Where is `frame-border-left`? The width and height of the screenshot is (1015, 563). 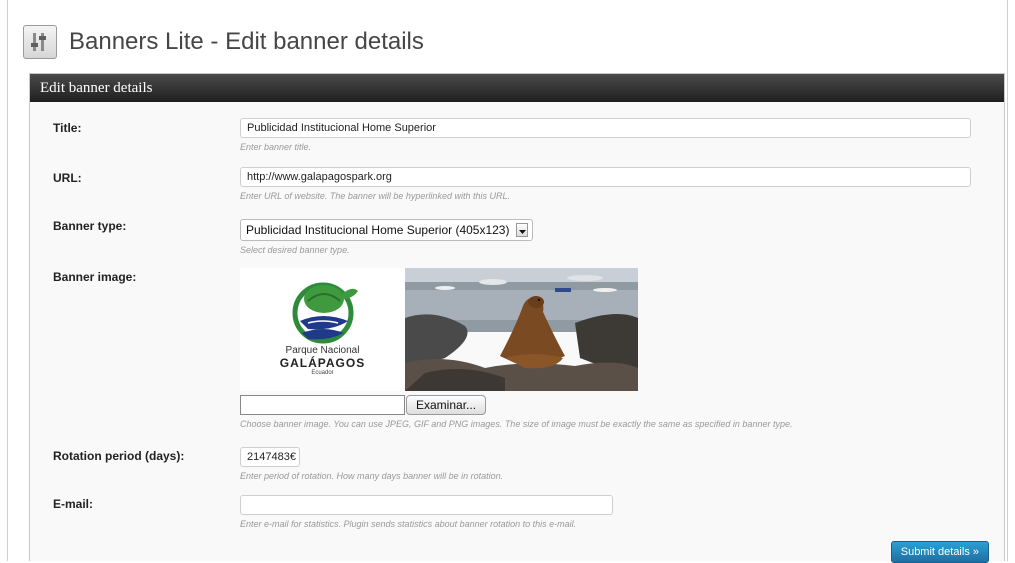
frame-border-left is located at coordinates (7, 280).